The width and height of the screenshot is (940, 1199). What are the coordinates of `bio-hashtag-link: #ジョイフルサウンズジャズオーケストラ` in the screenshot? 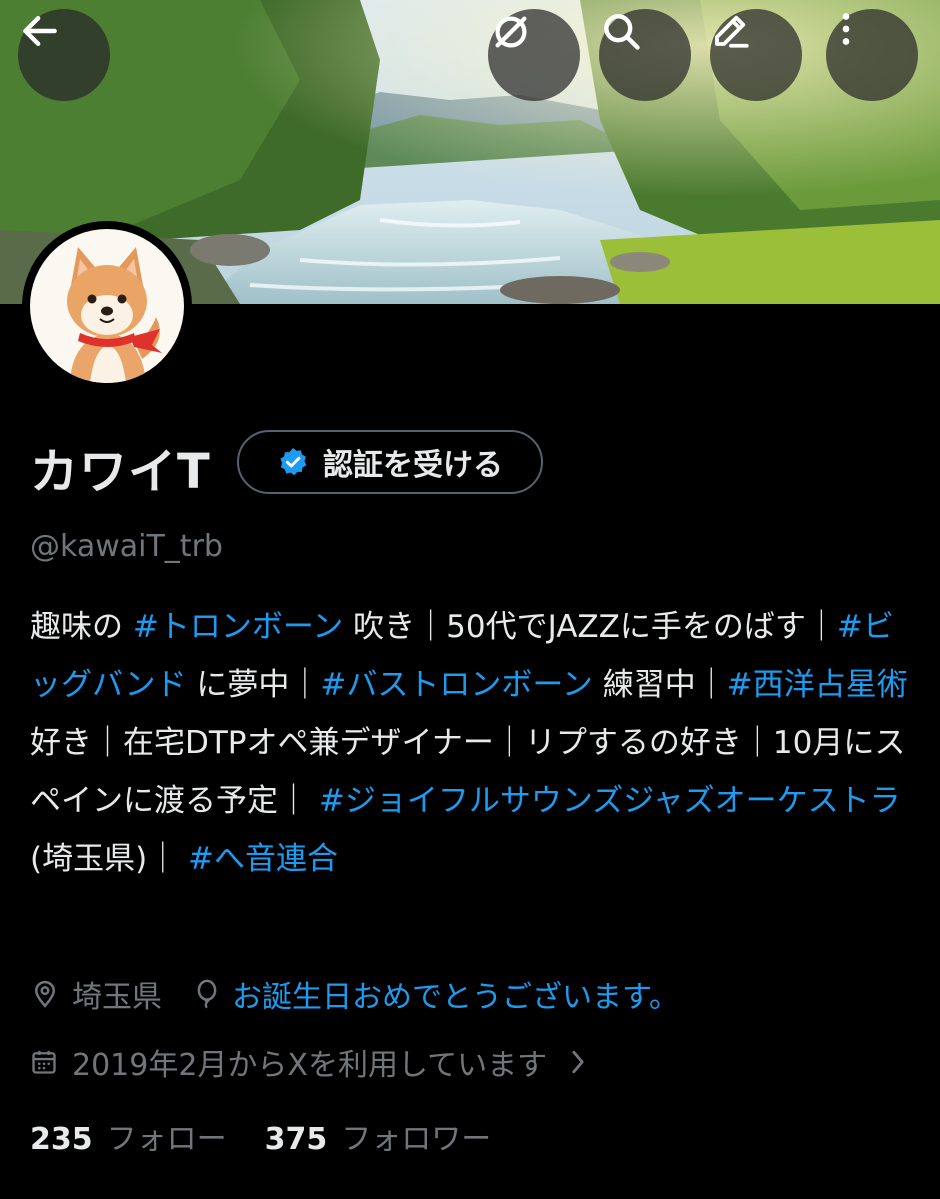 It's located at (610, 801).